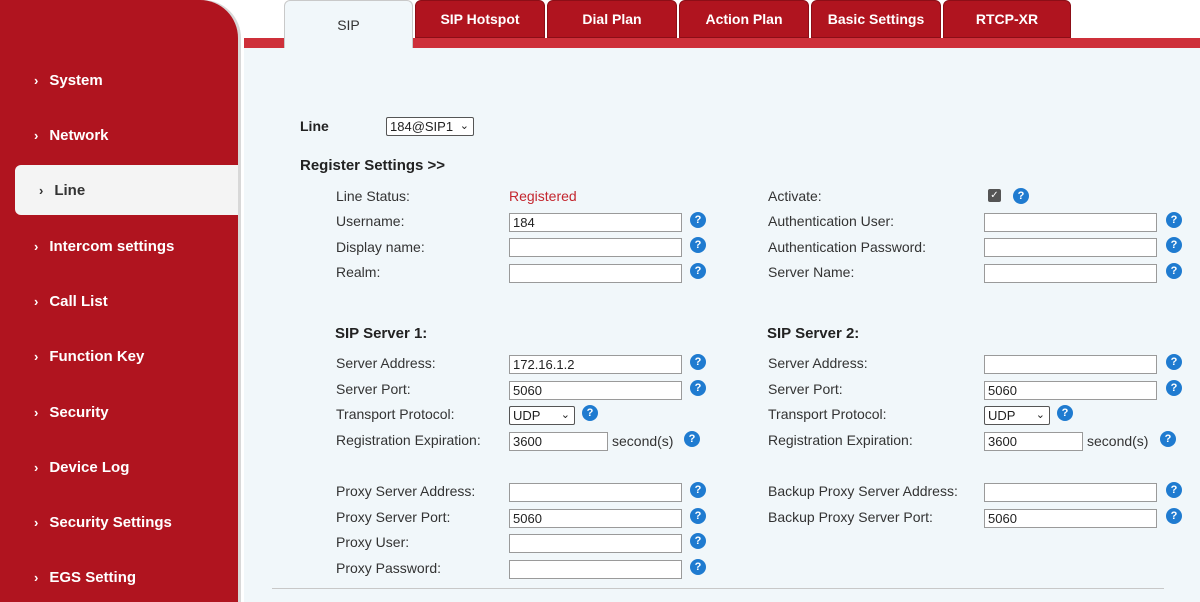 This screenshot has height=602, width=1200. I want to click on server-1-address-field: 172.16.1.2, so click(595, 364).